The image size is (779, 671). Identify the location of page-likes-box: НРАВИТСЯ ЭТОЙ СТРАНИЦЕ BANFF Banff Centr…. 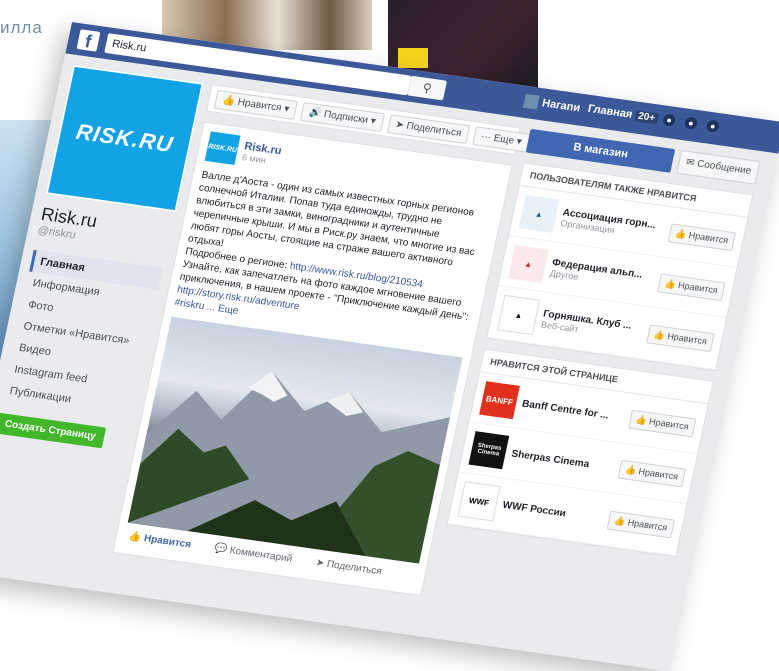
(580, 453).